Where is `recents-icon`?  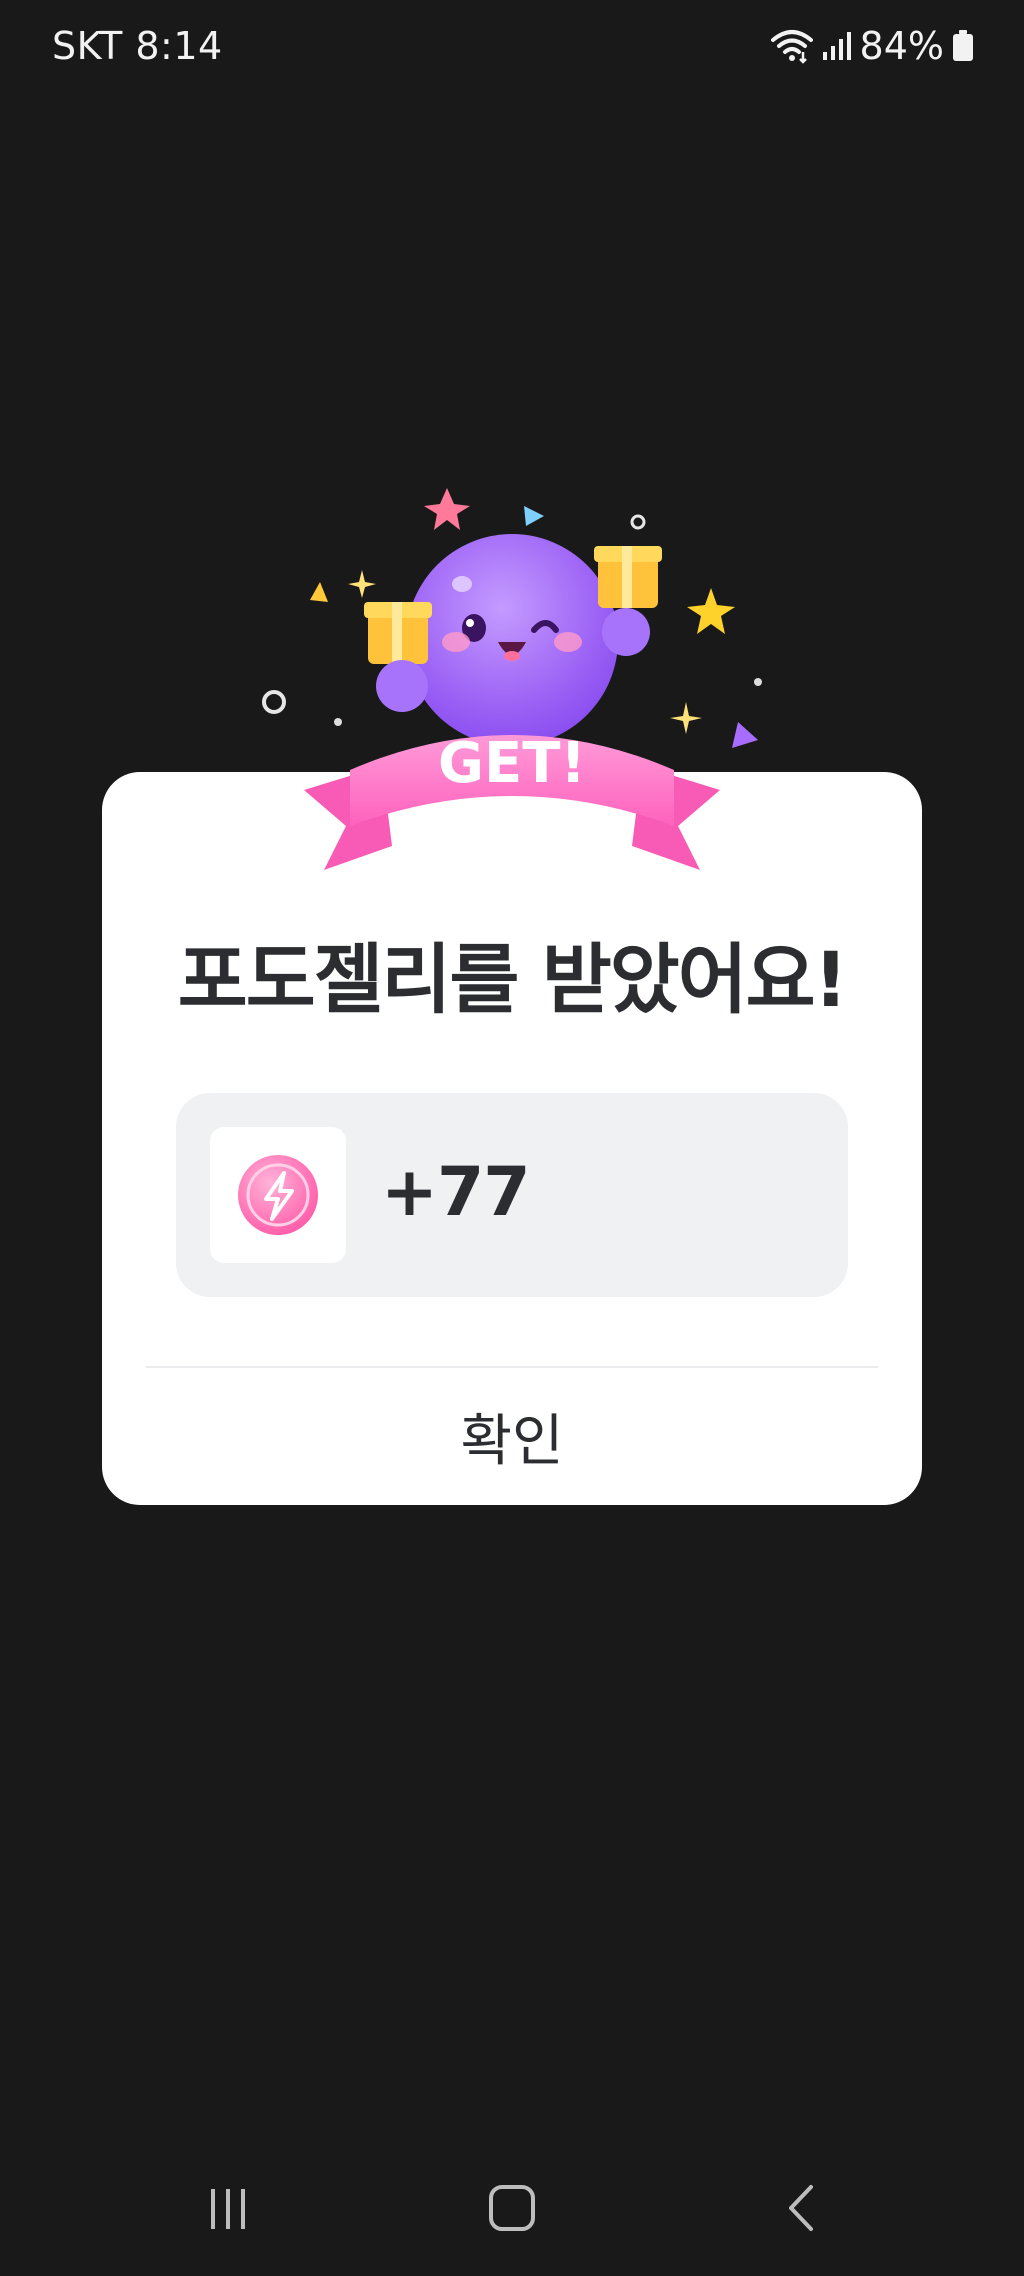
recents-icon is located at coordinates (228, 2209).